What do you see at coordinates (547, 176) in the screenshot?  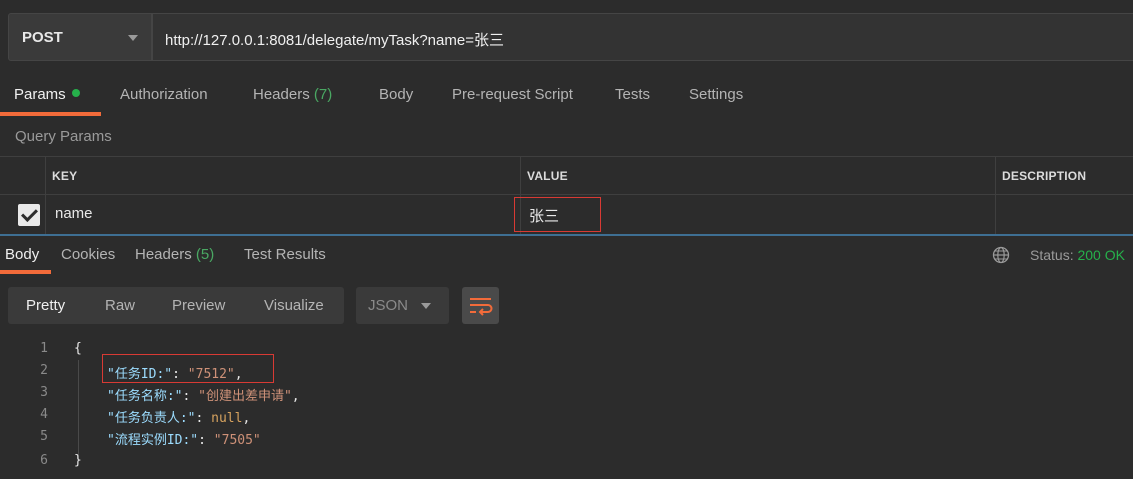 I see `column-header-value: VALUE` at bounding box center [547, 176].